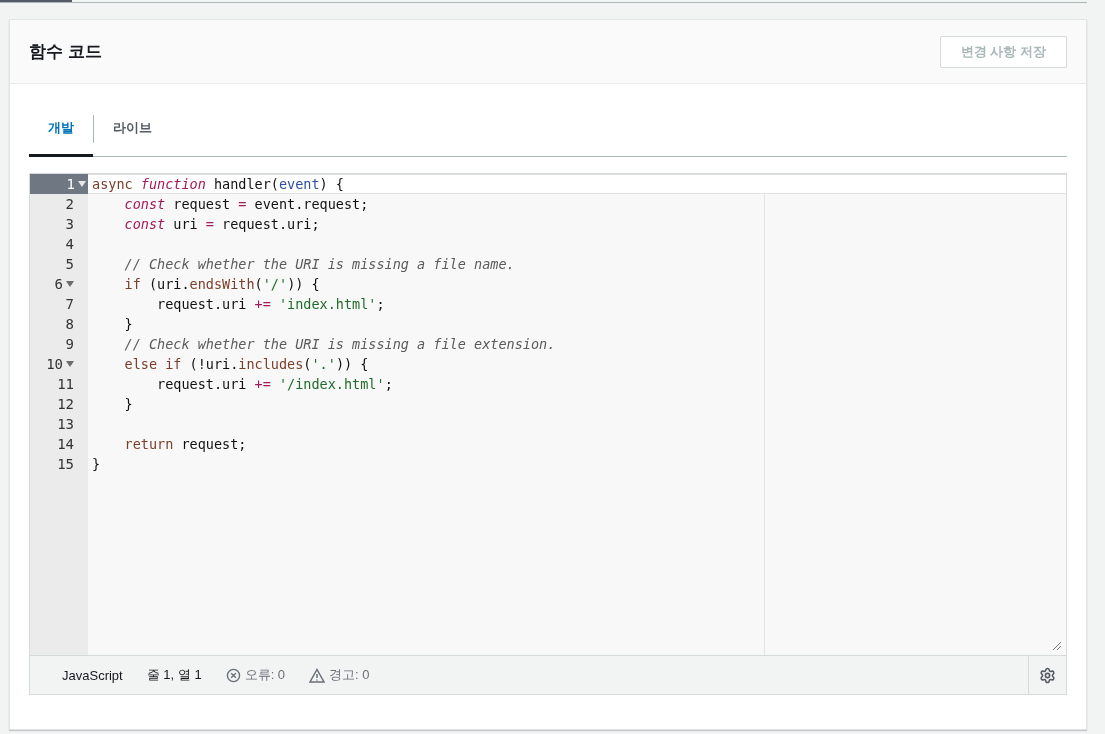 The image size is (1105, 734). Describe the element at coordinates (319, 264) in the screenshot. I see `code-line: // Check whether the URI is missing a file name.` at that location.